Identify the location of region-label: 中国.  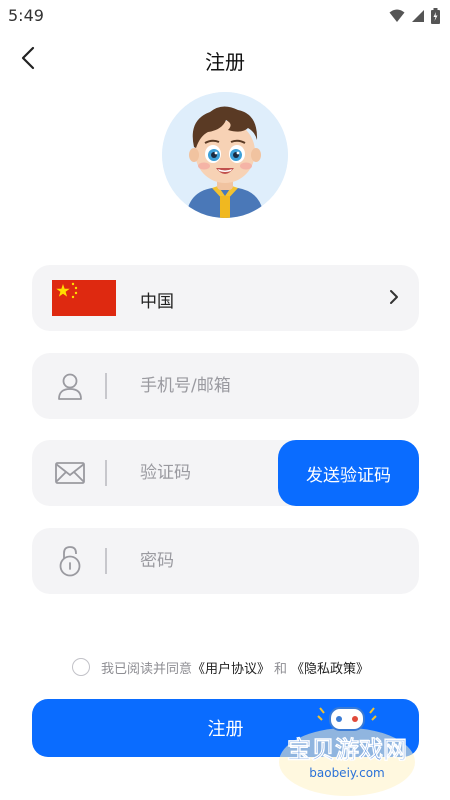
(157, 302).